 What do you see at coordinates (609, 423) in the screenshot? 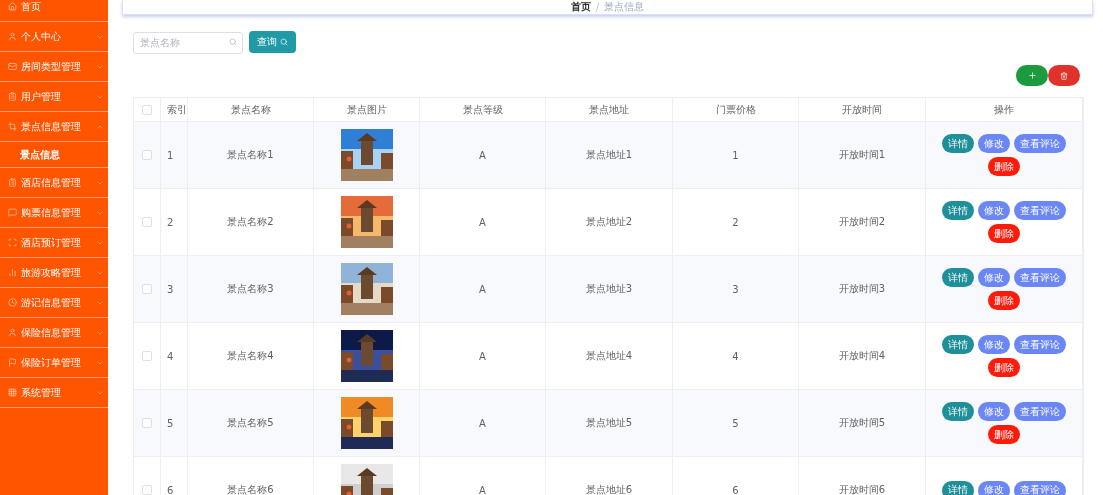
I see `table-cell: 景点地址5` at bounding box center [609, 423].